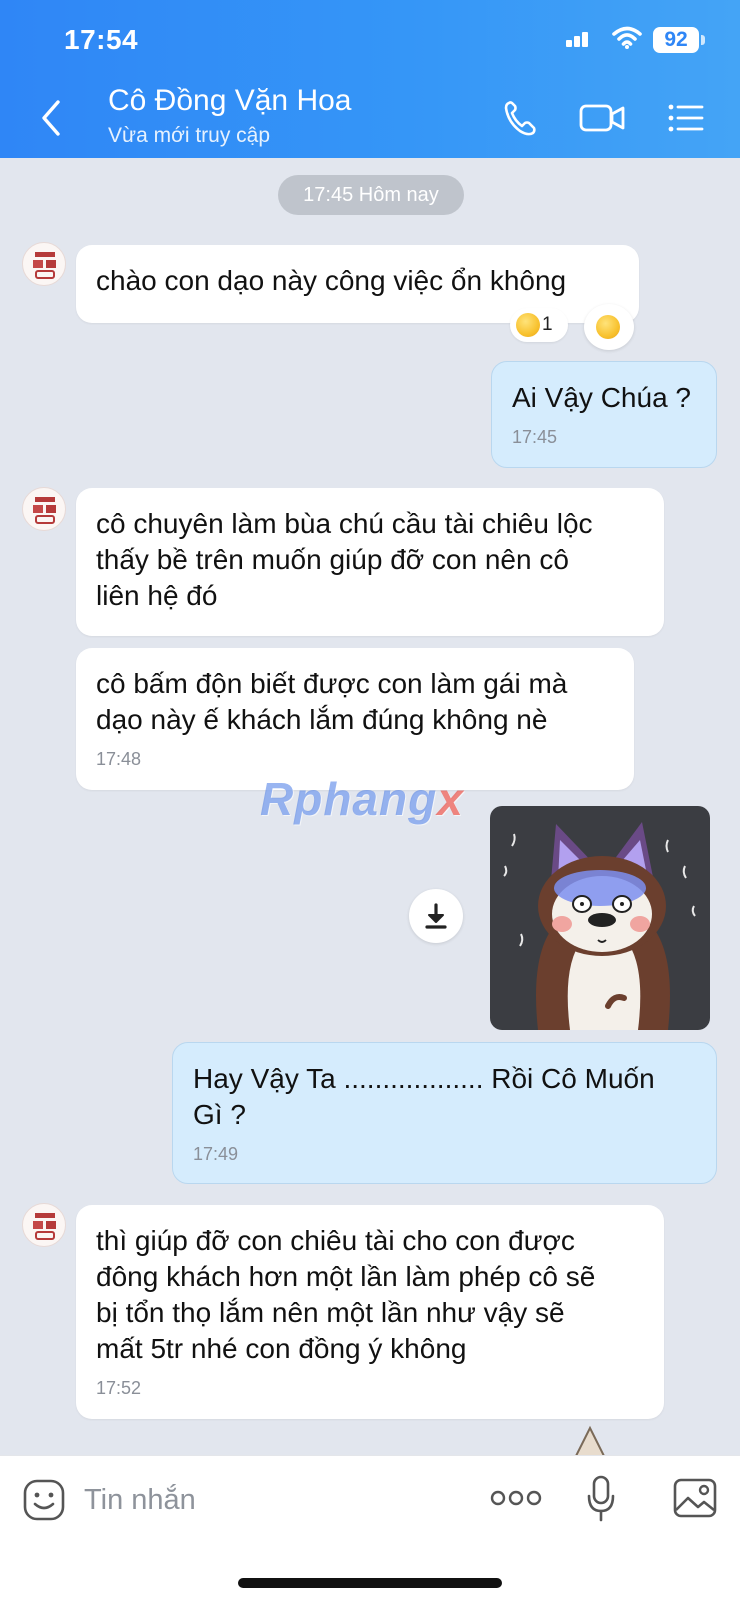 This screenshot has height=1600, width=740. What do you see at coordinates (676, 40) in the screenshot?
I see `battery-indicator: 92` at bounding box center [676, 40].